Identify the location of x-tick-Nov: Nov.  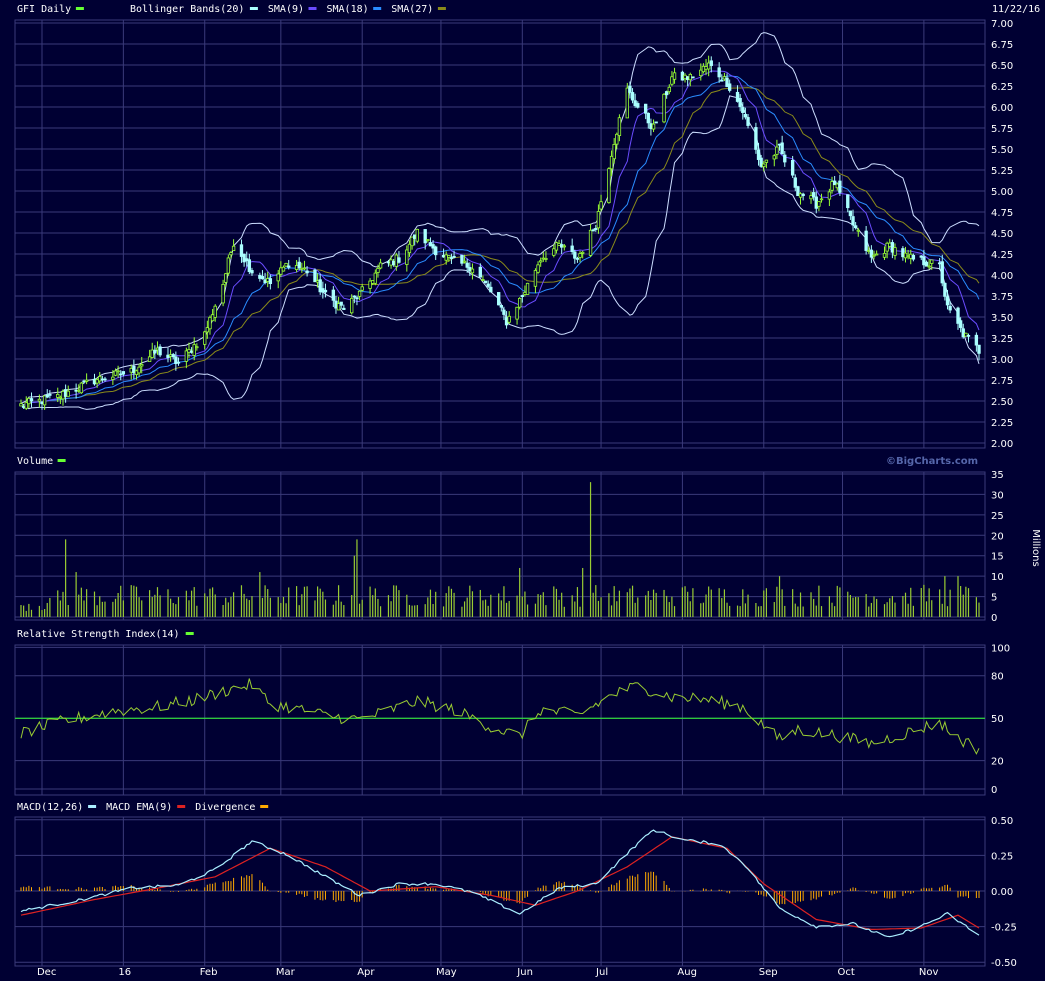
(929, 972).